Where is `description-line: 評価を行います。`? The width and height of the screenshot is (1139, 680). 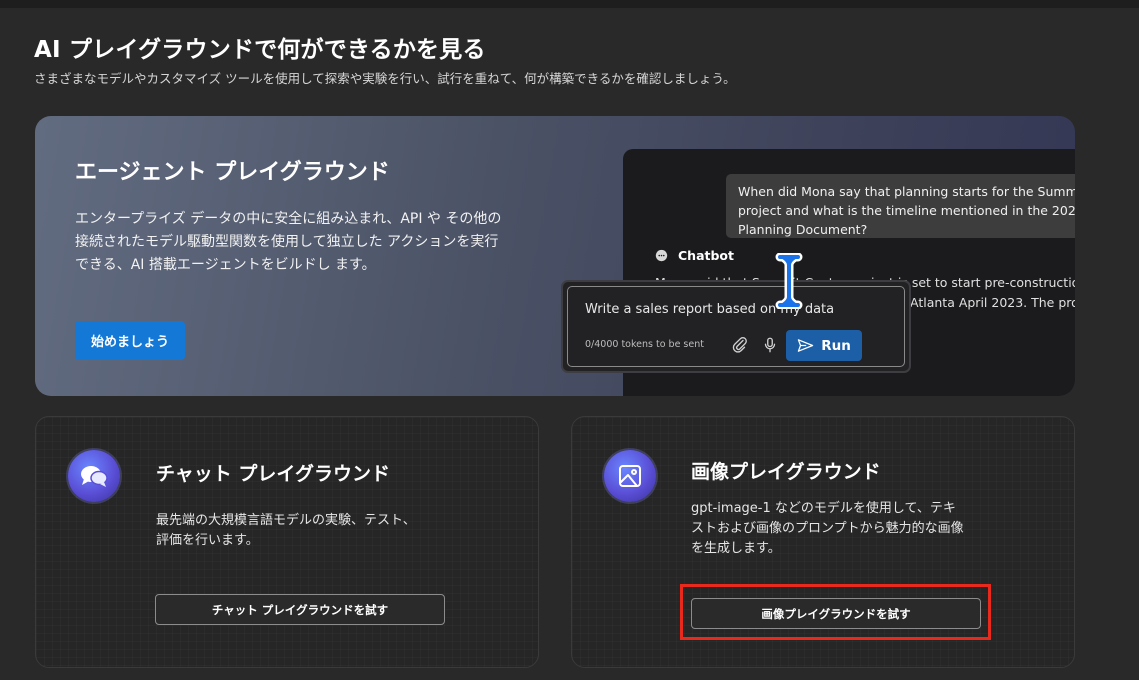 description-line: 評価を行います。 is located at coordinates (207, 540).